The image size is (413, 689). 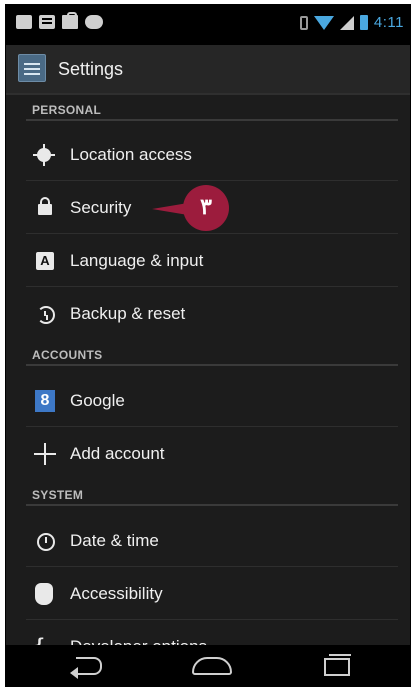 I want to click on settings-item-location: Location access, so click(x=208, y=155).